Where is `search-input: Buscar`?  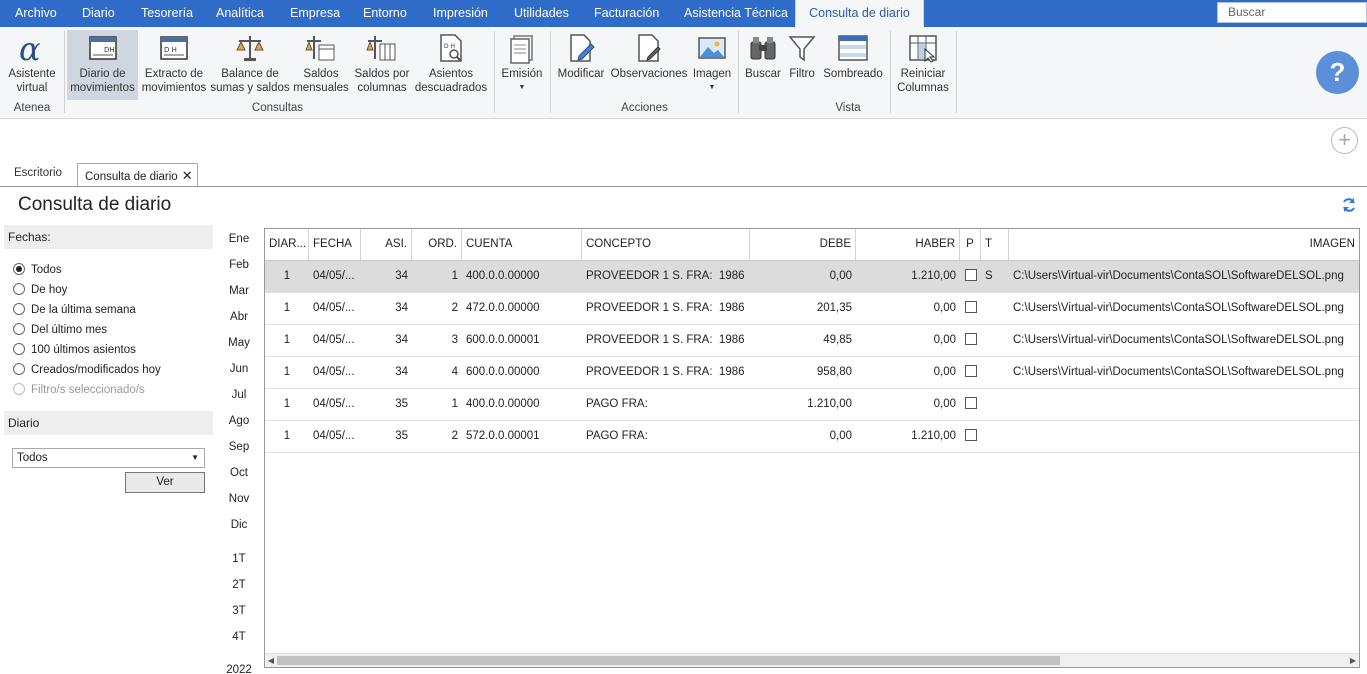
search-input: Buscar is located at coordinates (1292, 12).